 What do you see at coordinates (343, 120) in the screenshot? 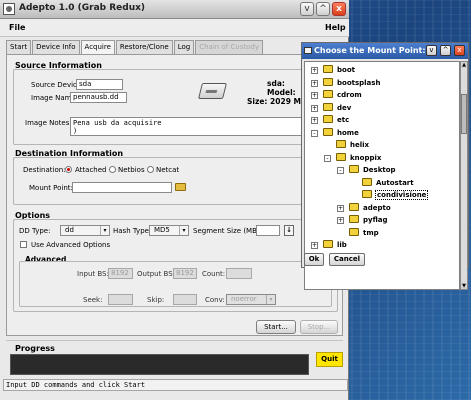
I see `tree-item-label: etc` at bounding box center [343, 120].